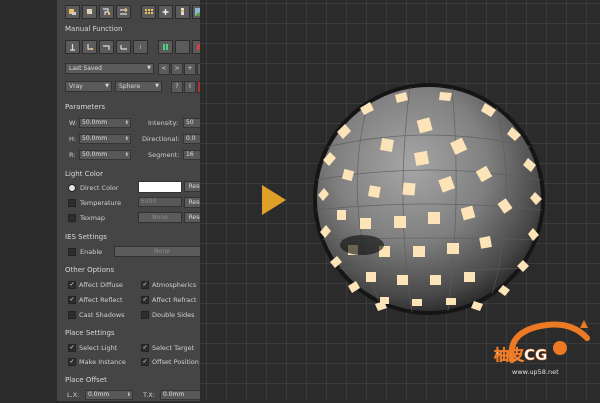  What do you see at coordinates (177, 87) in the screenshot?
I see `help-button: ?` at bounding box center [177, 87].